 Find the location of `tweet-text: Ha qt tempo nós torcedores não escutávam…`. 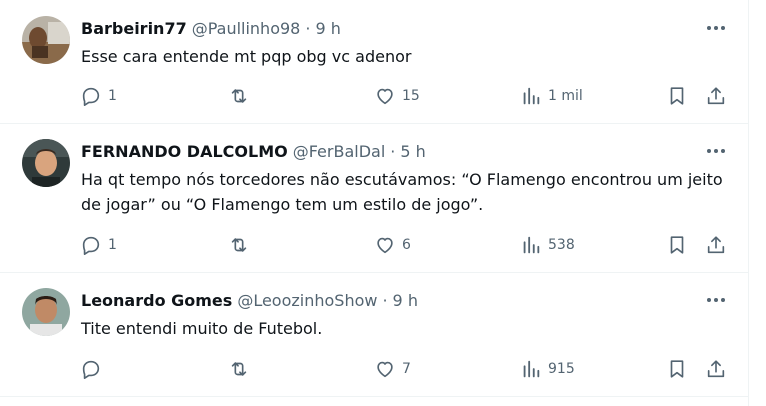

tweet-text: Ha qt tempo nós torcedores não escutávam… is located at coordinates (404, 192).